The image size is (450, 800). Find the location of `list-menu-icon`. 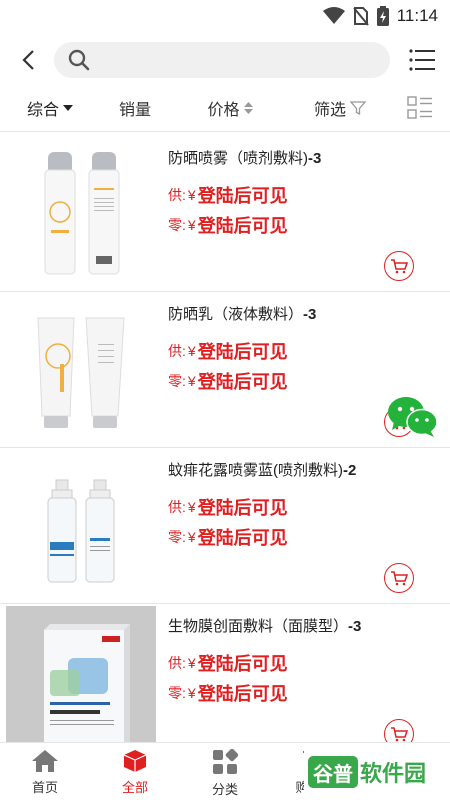

list-menu-icon is located at coordinates (422, 60).